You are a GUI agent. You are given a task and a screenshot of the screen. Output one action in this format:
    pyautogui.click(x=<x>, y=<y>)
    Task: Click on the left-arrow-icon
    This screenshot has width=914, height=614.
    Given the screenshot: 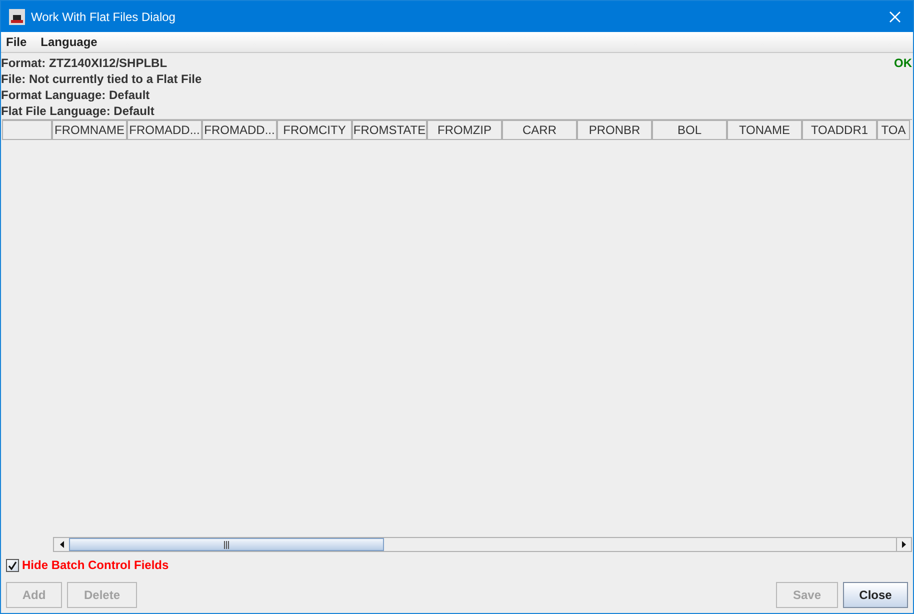 What is the action you would take?
    pyautogui.click(x=62, y=544)
    